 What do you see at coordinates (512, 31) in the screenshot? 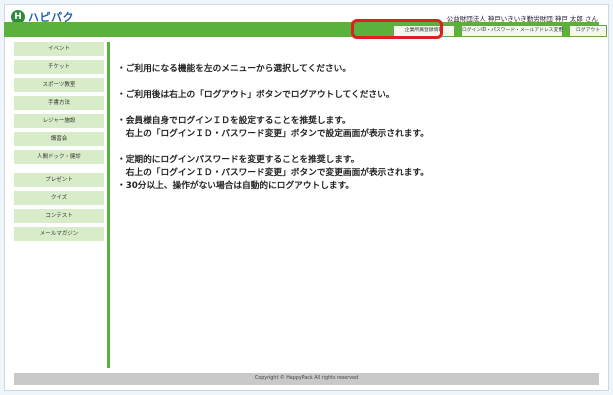
I see `login-id-password-change-button: ログインID・パスワード・メールアドレス変更` at bounding box center [512, 31].